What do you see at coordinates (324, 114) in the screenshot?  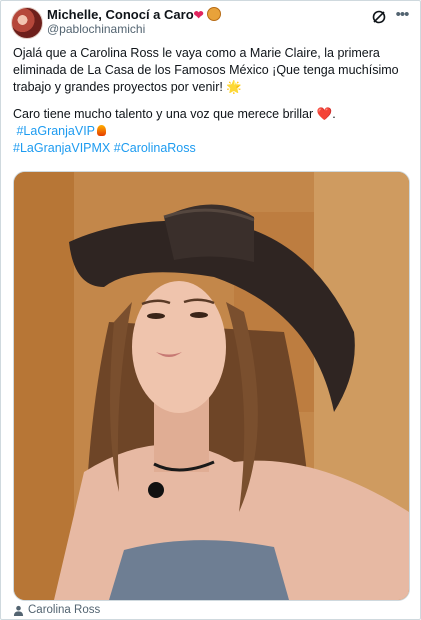 I see `heart-emoji: ❤️` at bounding box center [324, 114].